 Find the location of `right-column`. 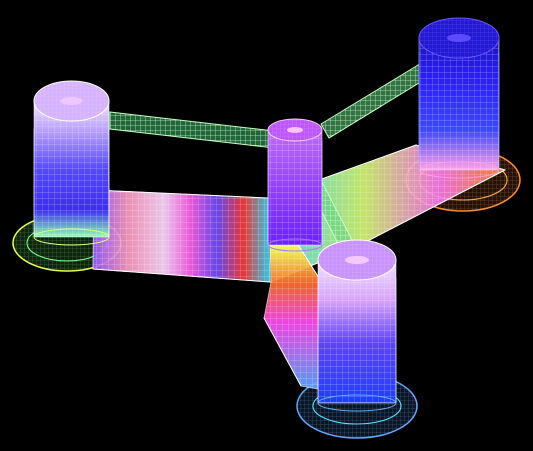

right-column is located at coordinates (459, 98).